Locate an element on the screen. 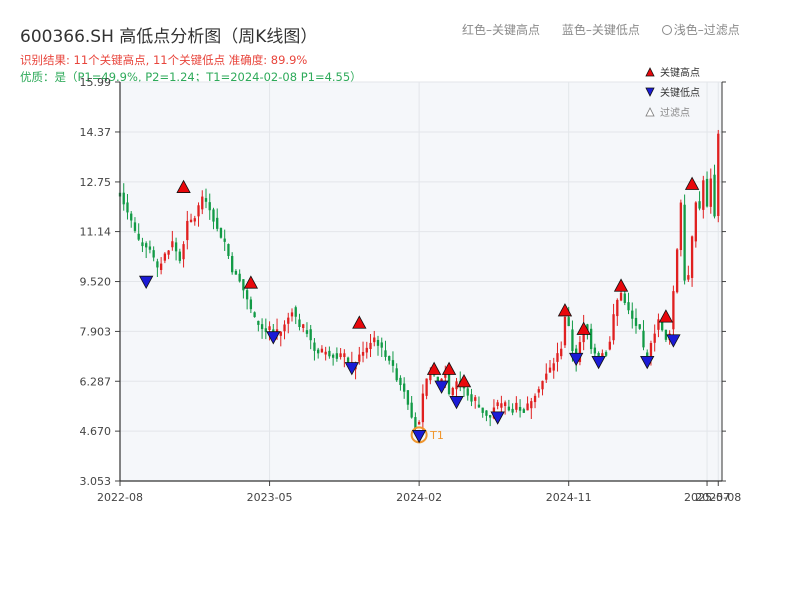 This screenshot has height=600, width=800. y-tick-label: 14.37 is located at coordinates (96, 132).